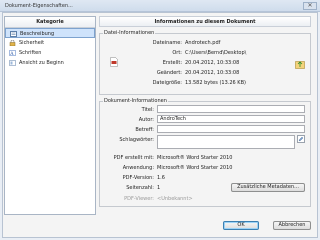 The image size is (320, 240). Describe the element at coordinates (140, 188) in the screenshot. I see `page-count-label: Seitenzahl:` at that location.